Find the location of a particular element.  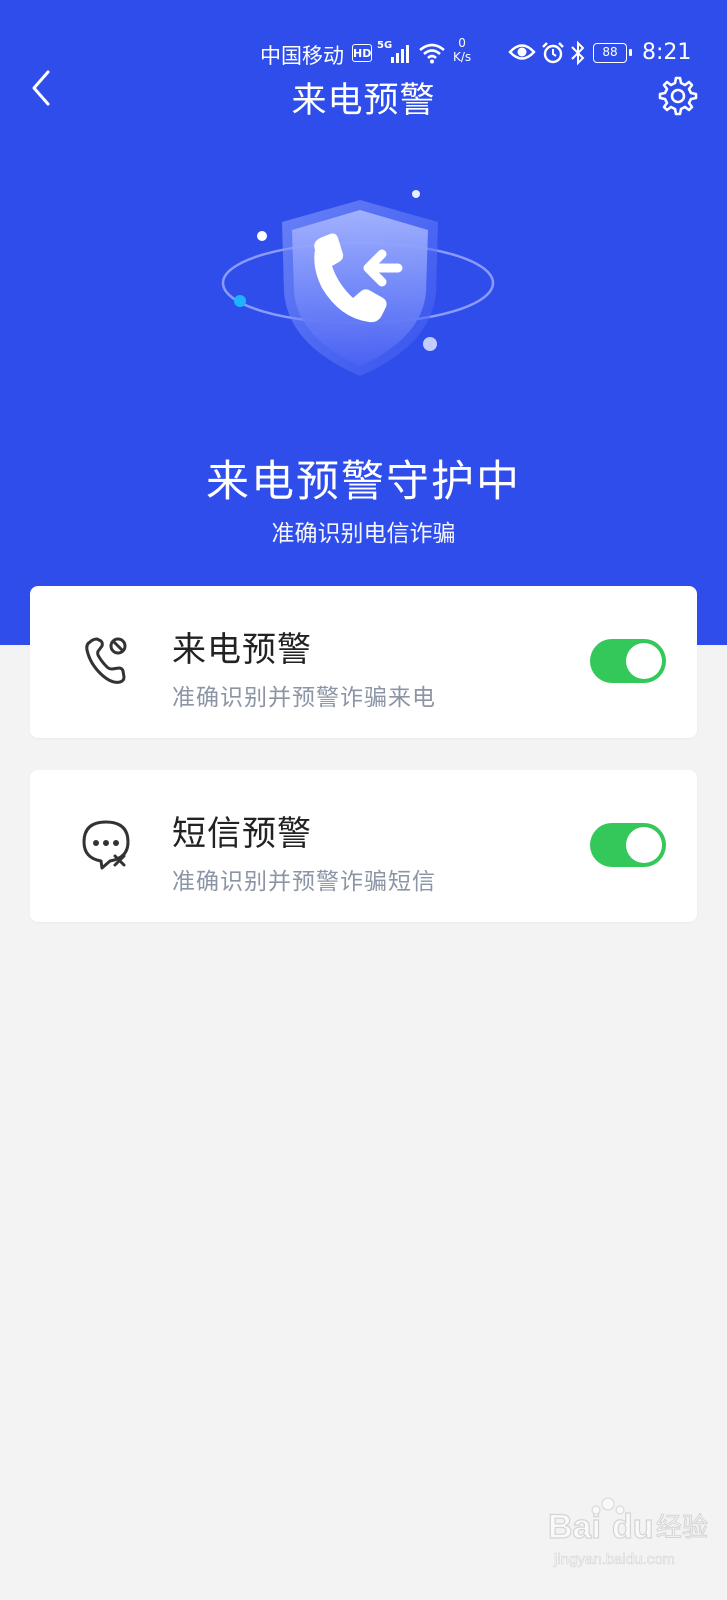

shield-phone-illustration is located at coordinates (358, 283).